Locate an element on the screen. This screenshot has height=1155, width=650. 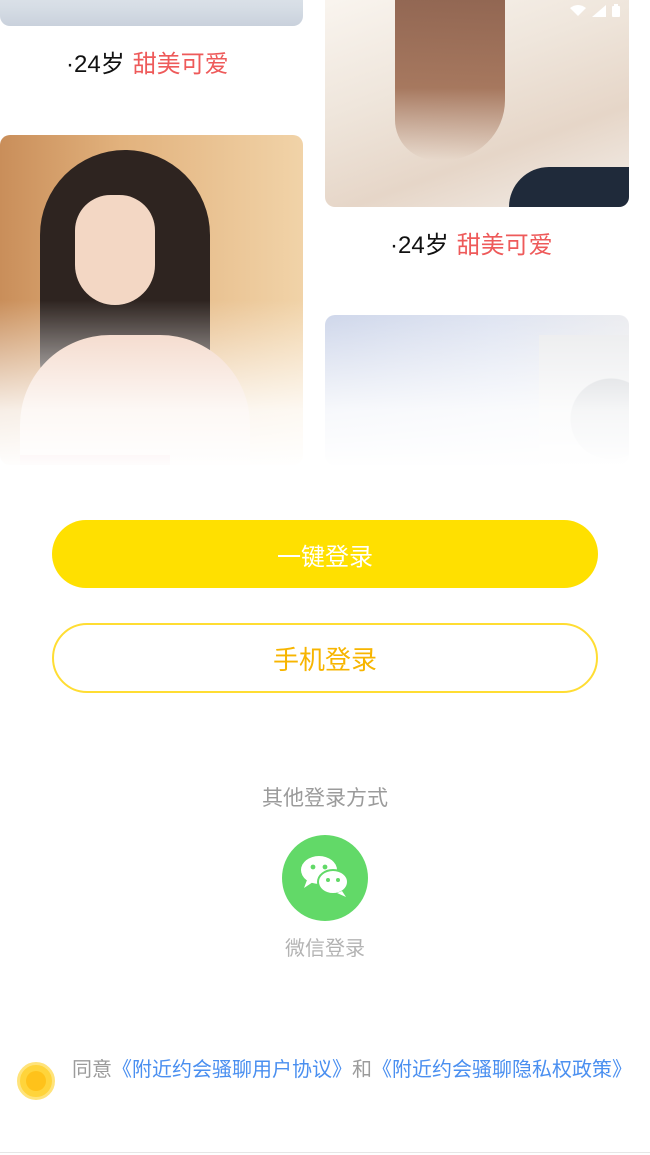
agreement-text: 同意《附近约会骚聊用户协议》和《附近约会骚聊隐私权政策》 is located at coordinates (352, 1069).